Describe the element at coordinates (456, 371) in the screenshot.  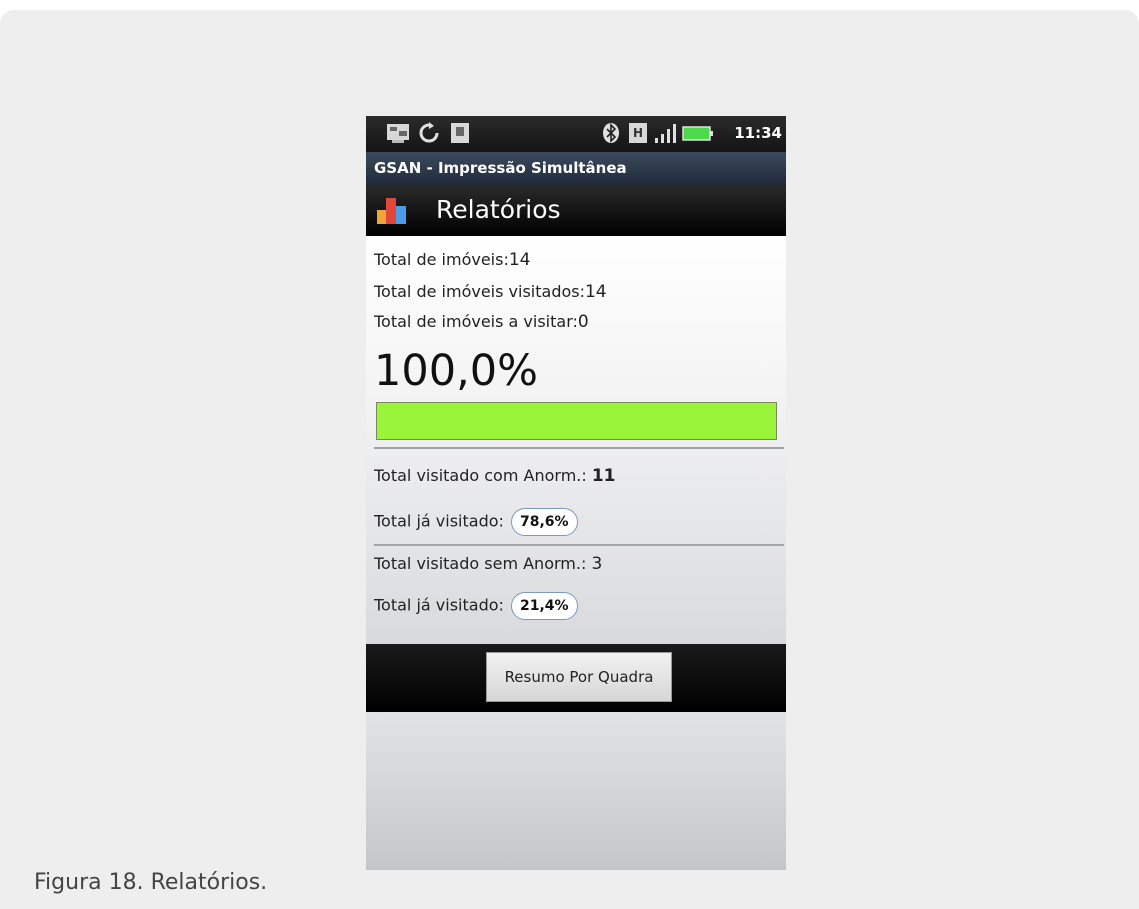
I see `overall-percent: 100,0%` at that location.